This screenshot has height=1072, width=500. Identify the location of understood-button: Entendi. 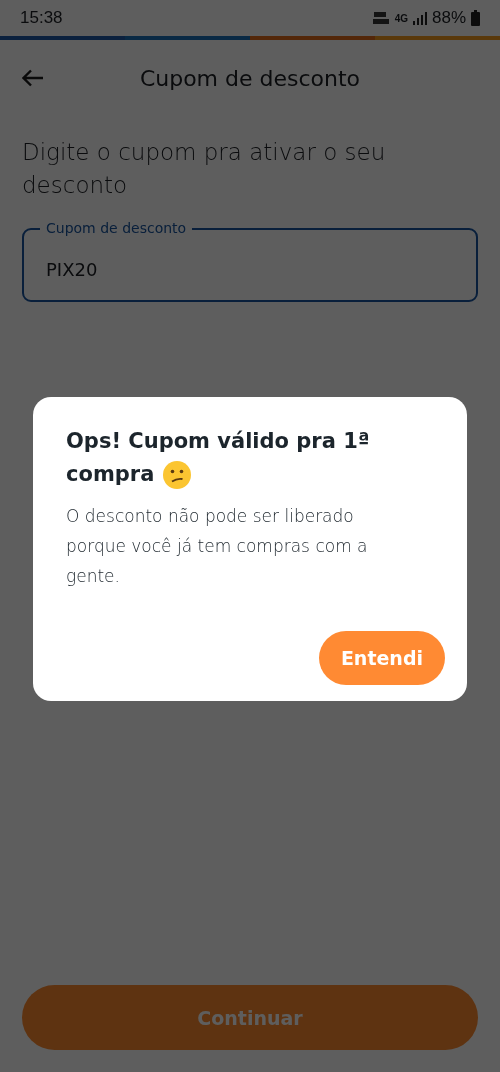
(381, 658).